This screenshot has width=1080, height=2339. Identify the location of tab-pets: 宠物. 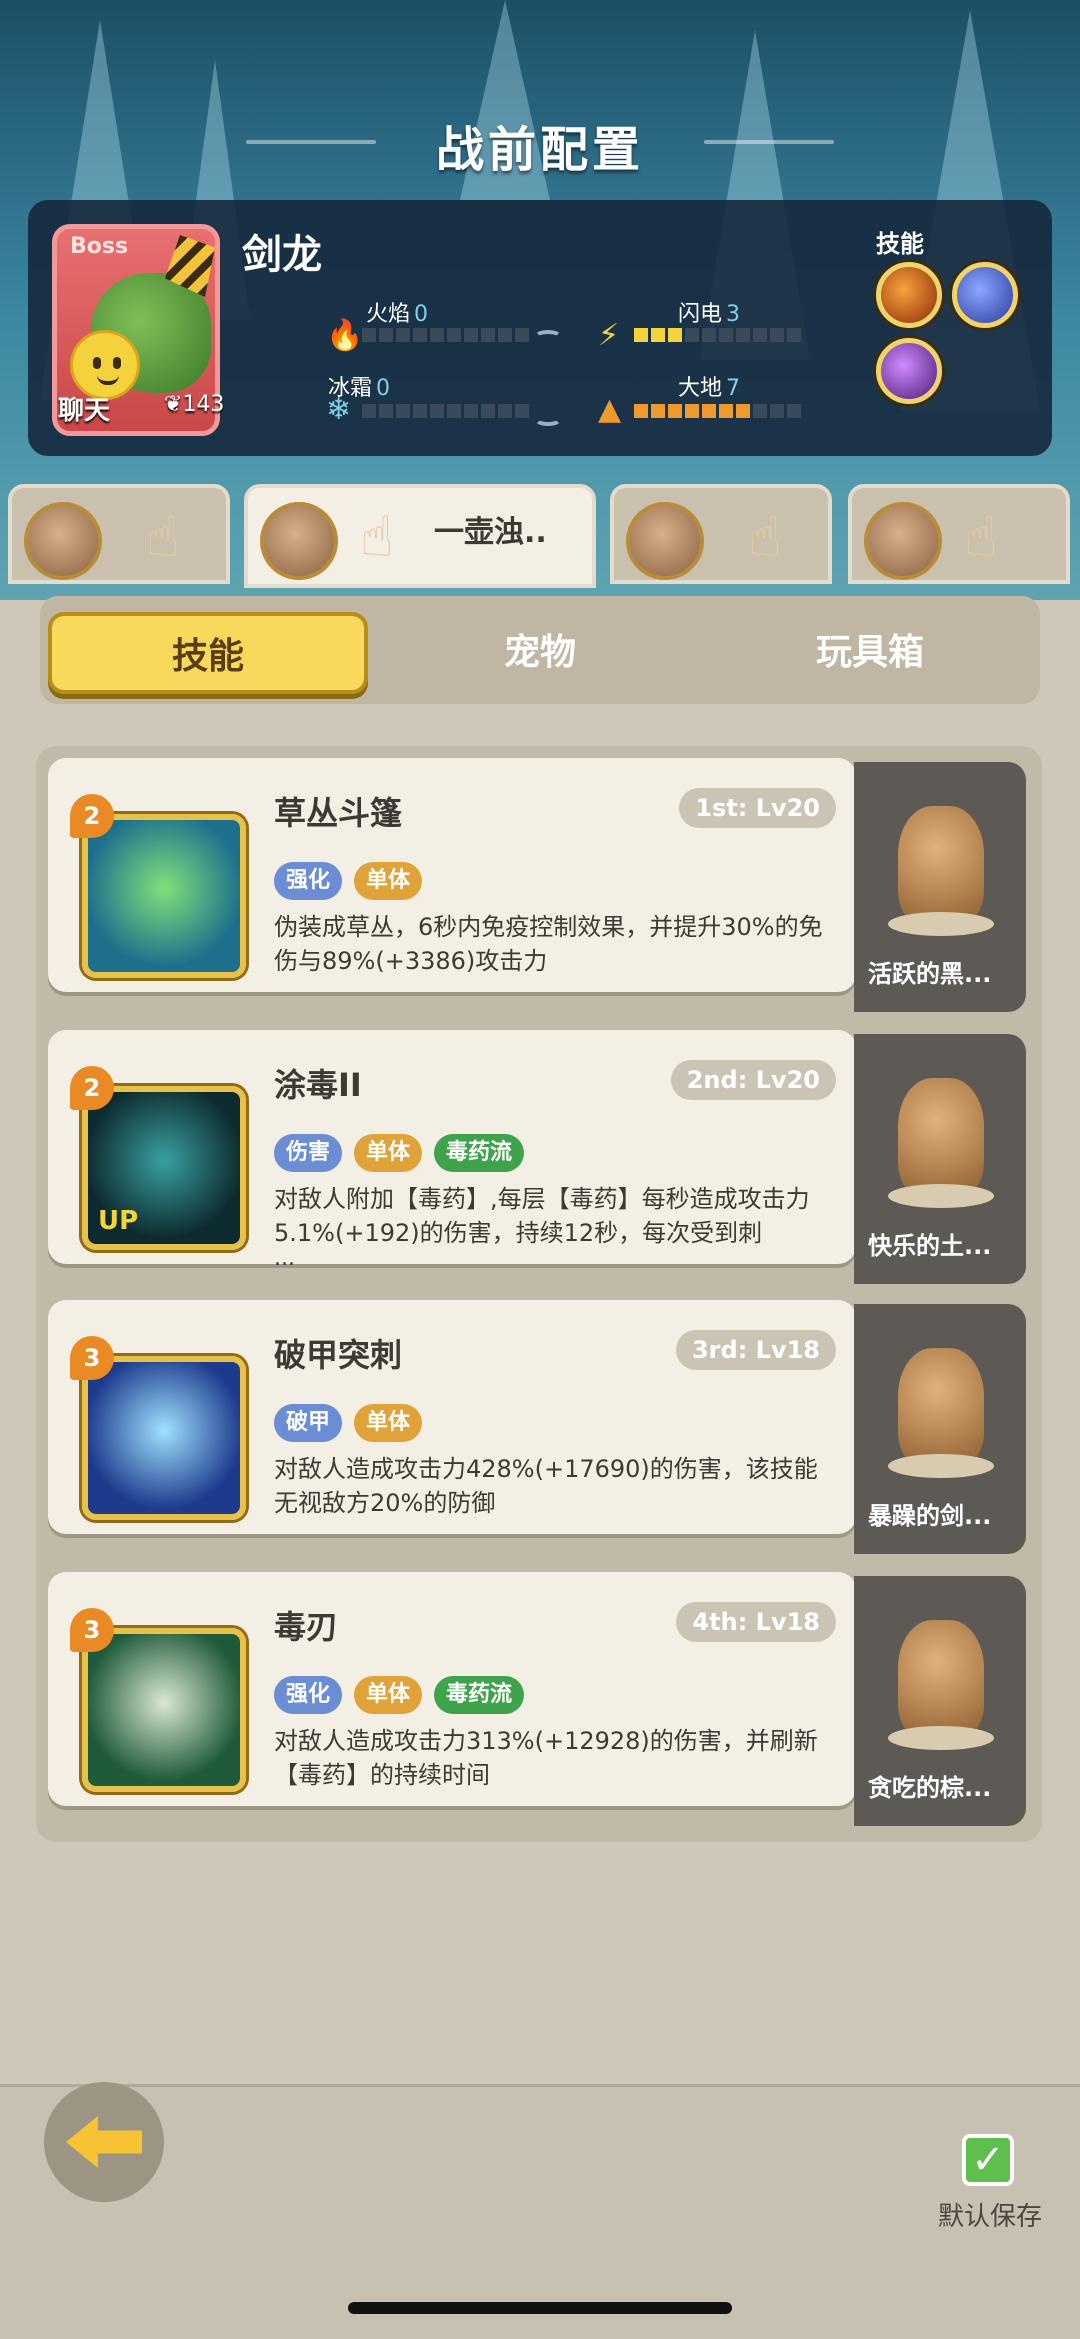
(540, 653).